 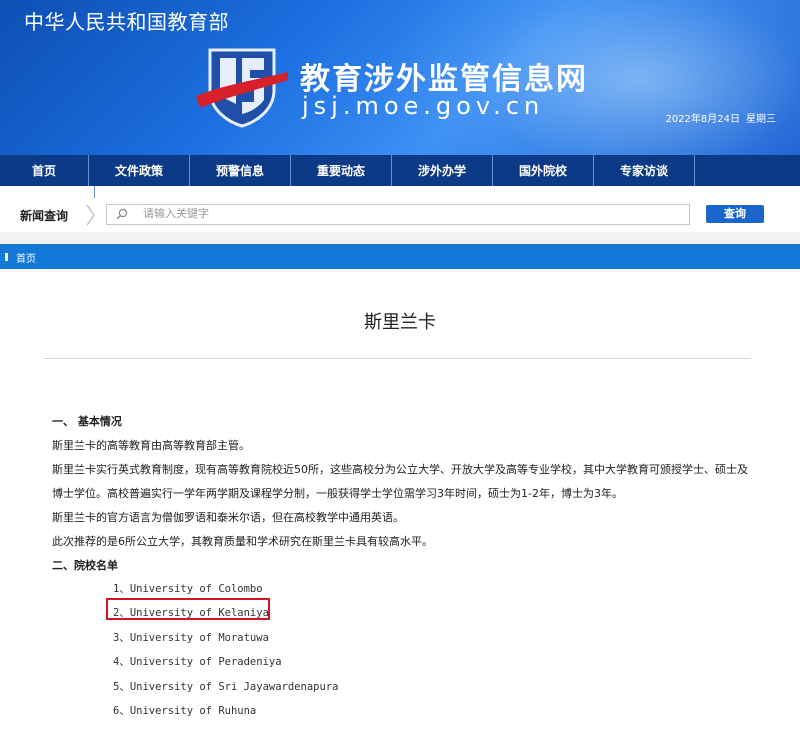 What do you see at coordinates (151, 445) in the screenshot?
I see `paragraph: 斯里兰卡的高等教育由高等教育部主管。` at bounding box center [151, 445].